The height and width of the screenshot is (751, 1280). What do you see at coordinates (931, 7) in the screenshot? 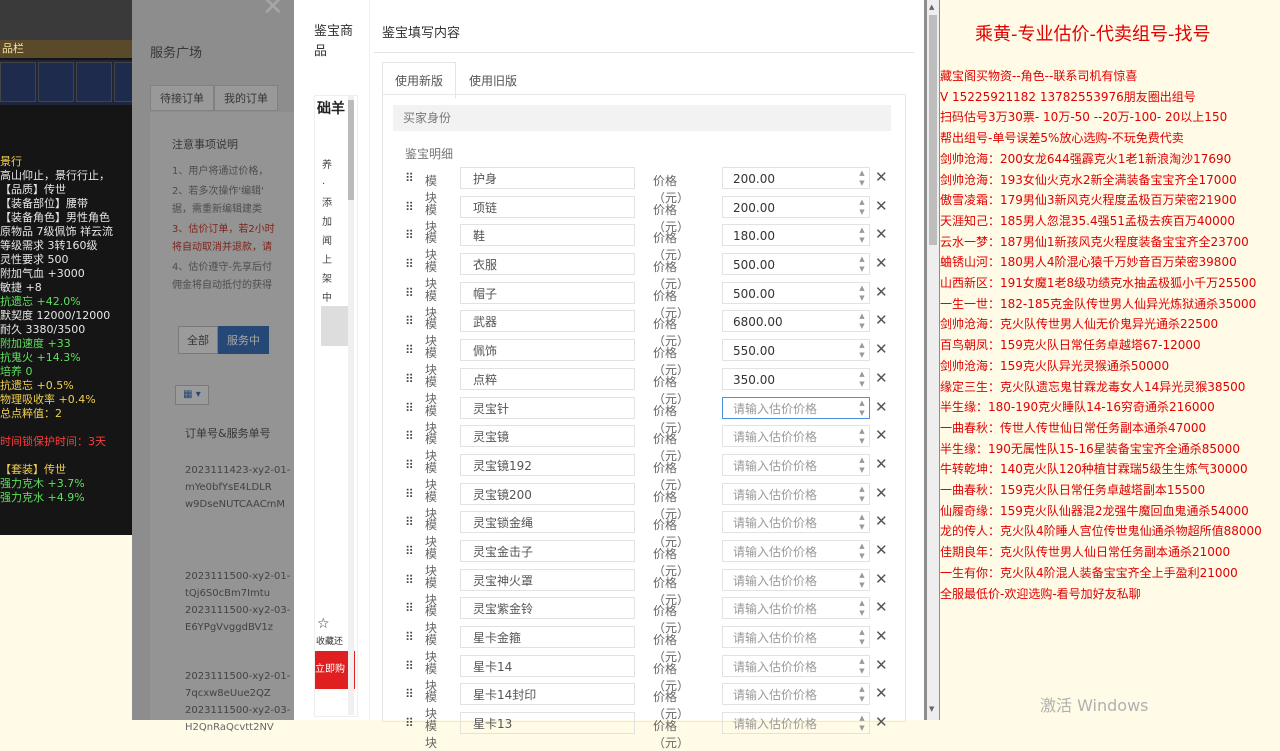
I see `scroll-up-icon: ▲` at bounding box center [931, 7].